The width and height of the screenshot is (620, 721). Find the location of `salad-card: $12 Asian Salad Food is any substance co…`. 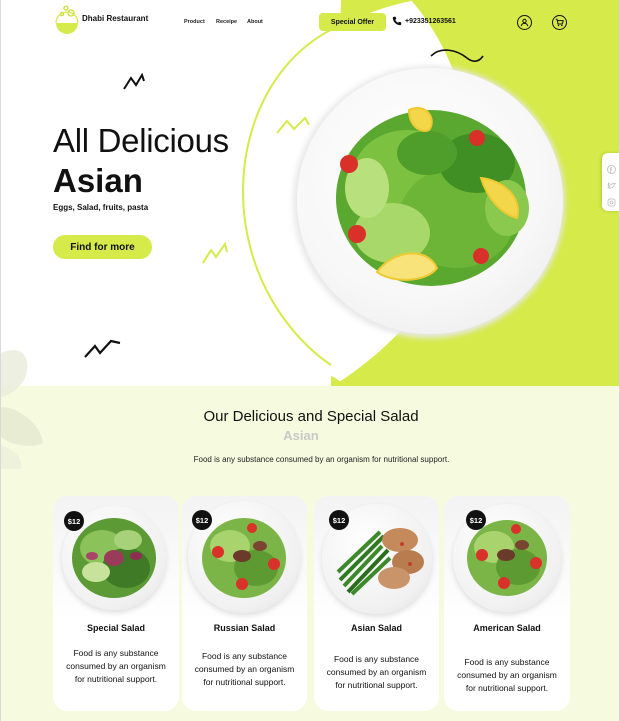

salad-card: $12 Asian Salad Food is any substance co… is located at coordinates (376, 603).